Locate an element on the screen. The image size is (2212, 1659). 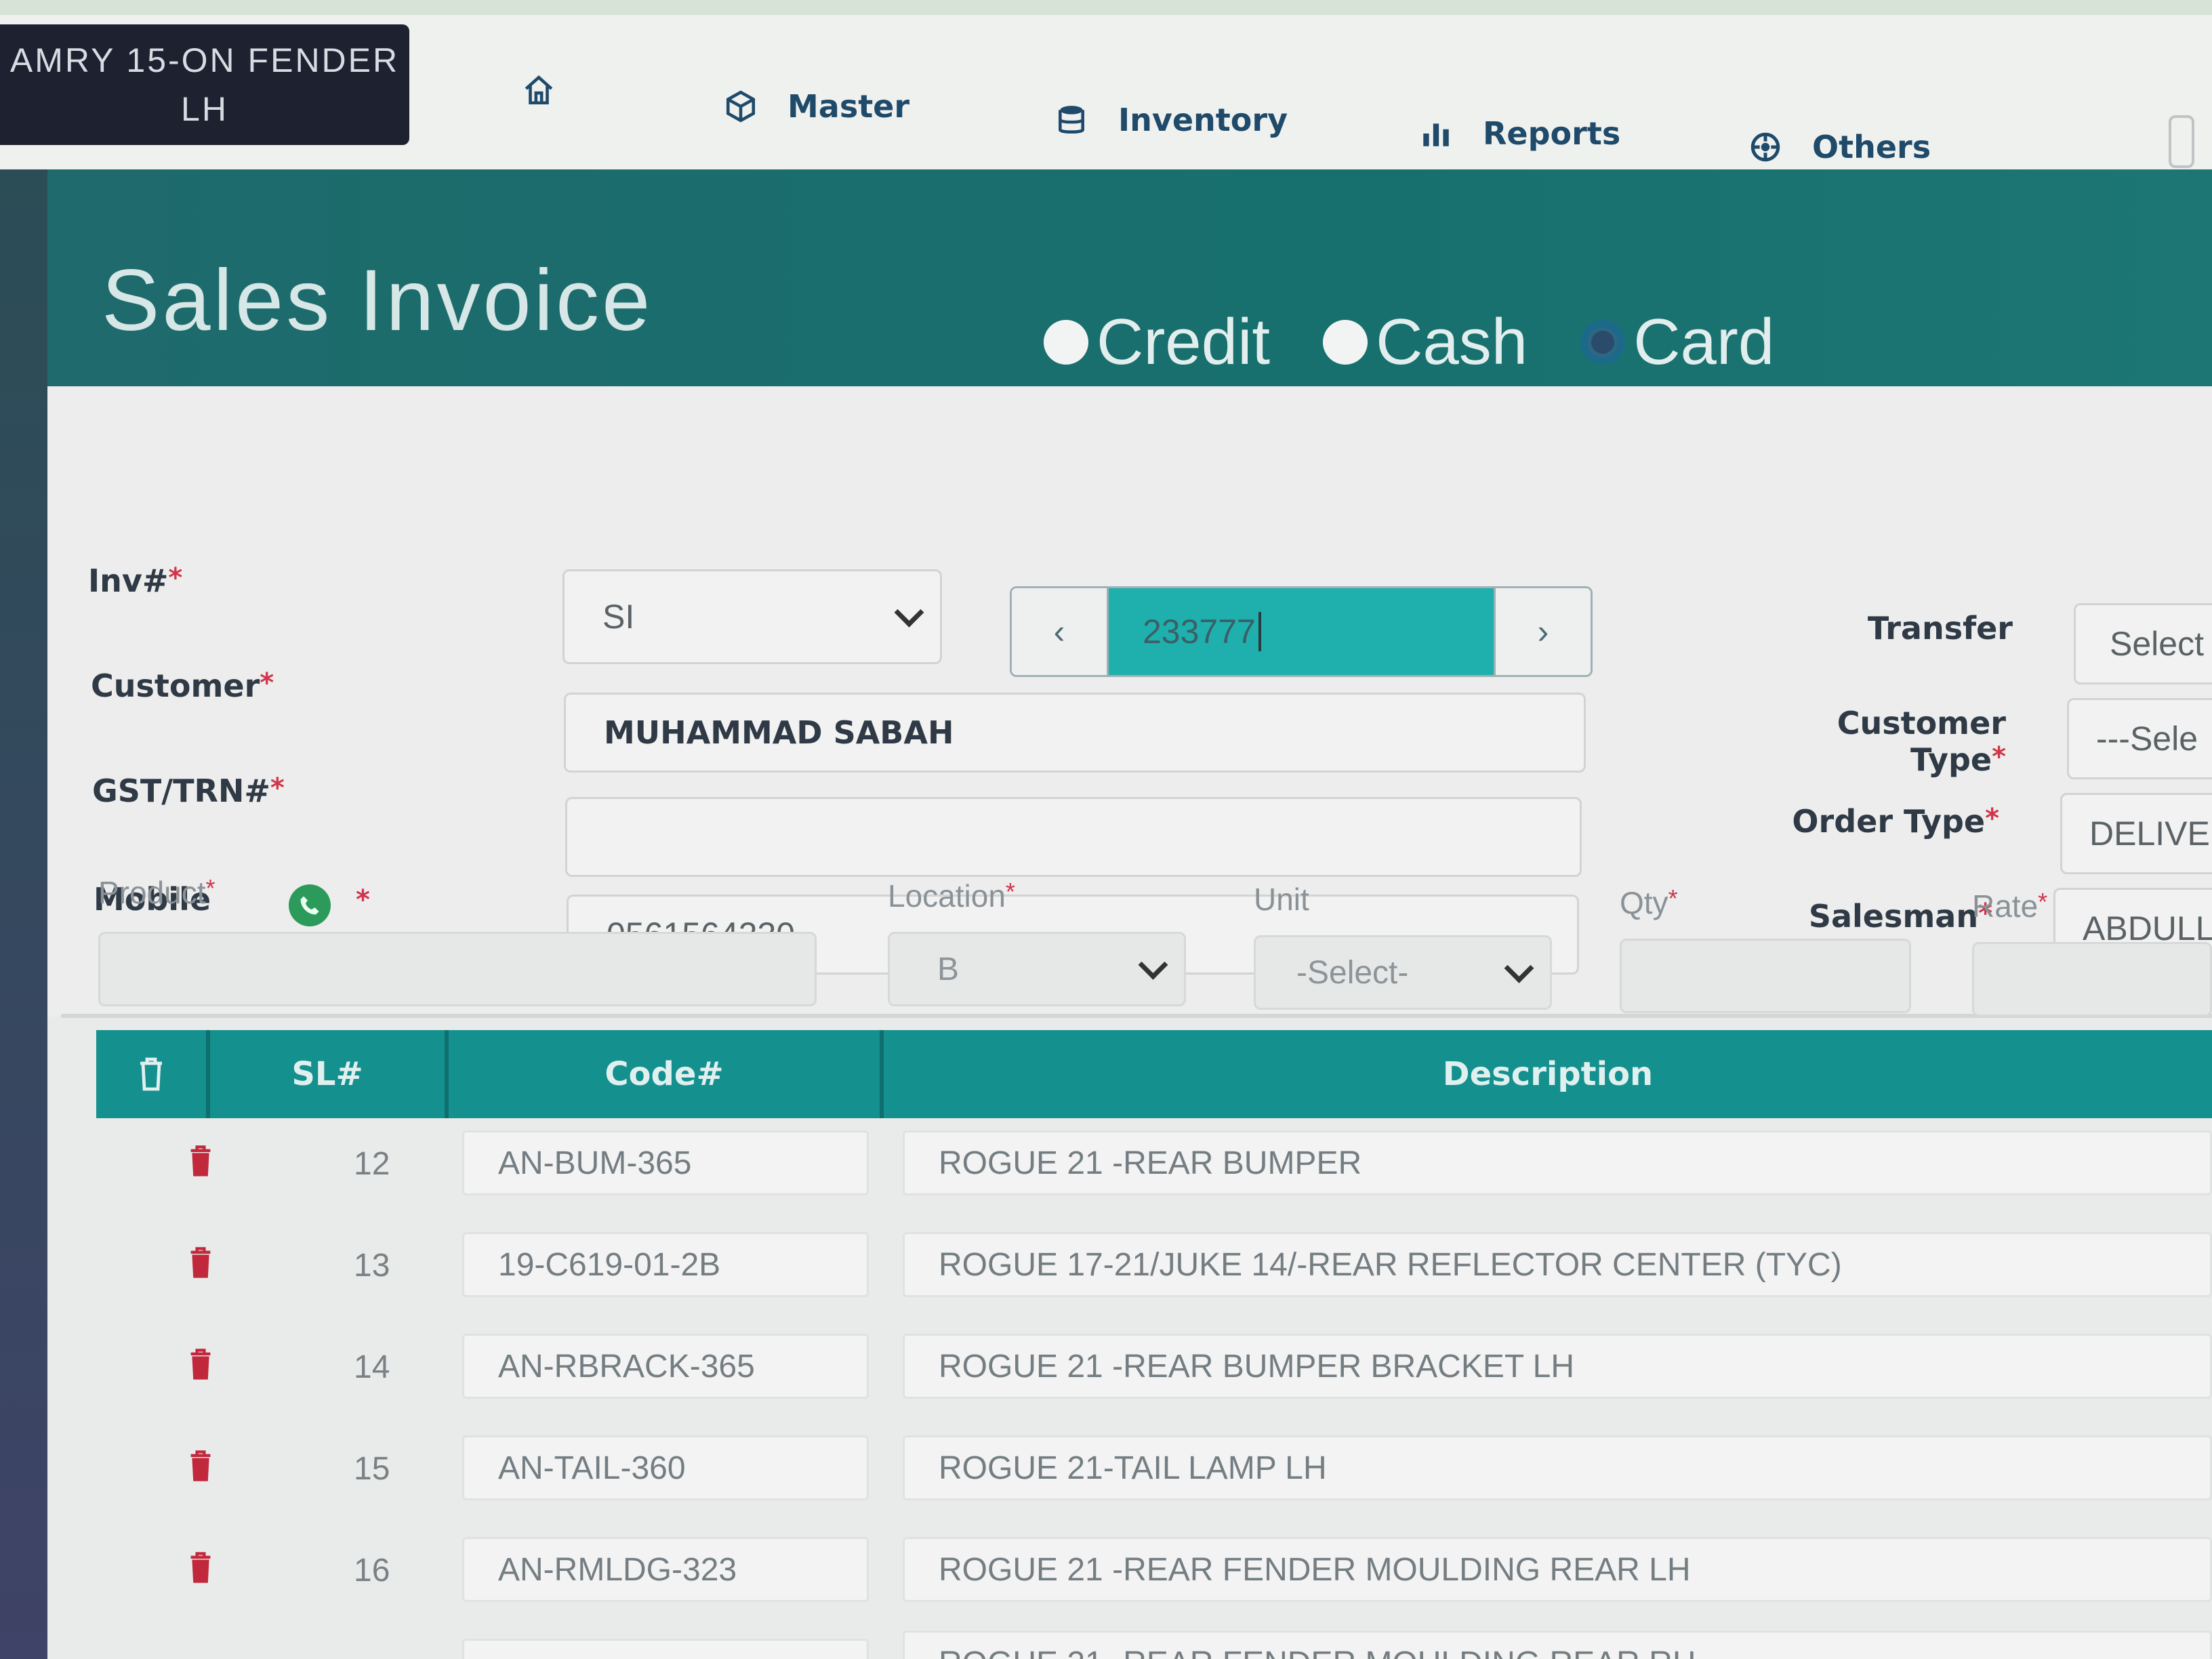
row-code: AN-BUM-365 is located at coordinates (665, 1162).